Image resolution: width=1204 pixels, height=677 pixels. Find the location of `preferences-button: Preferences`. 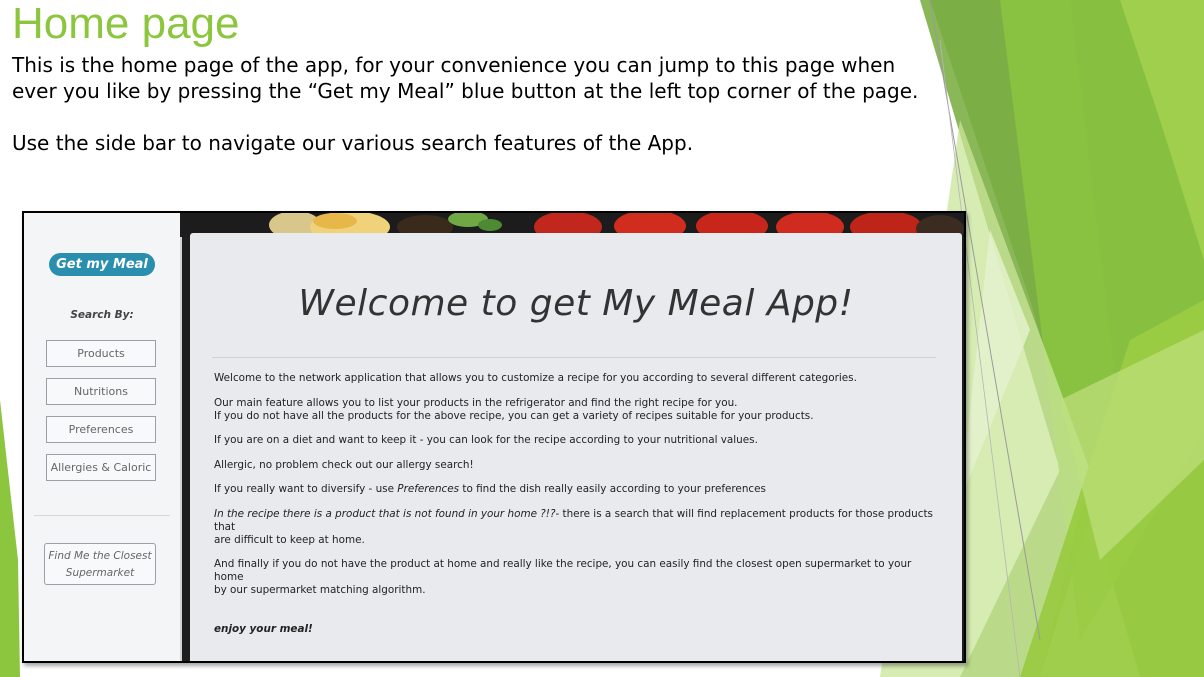

preferences-button: Preferences is located at coordinates (101, 429).